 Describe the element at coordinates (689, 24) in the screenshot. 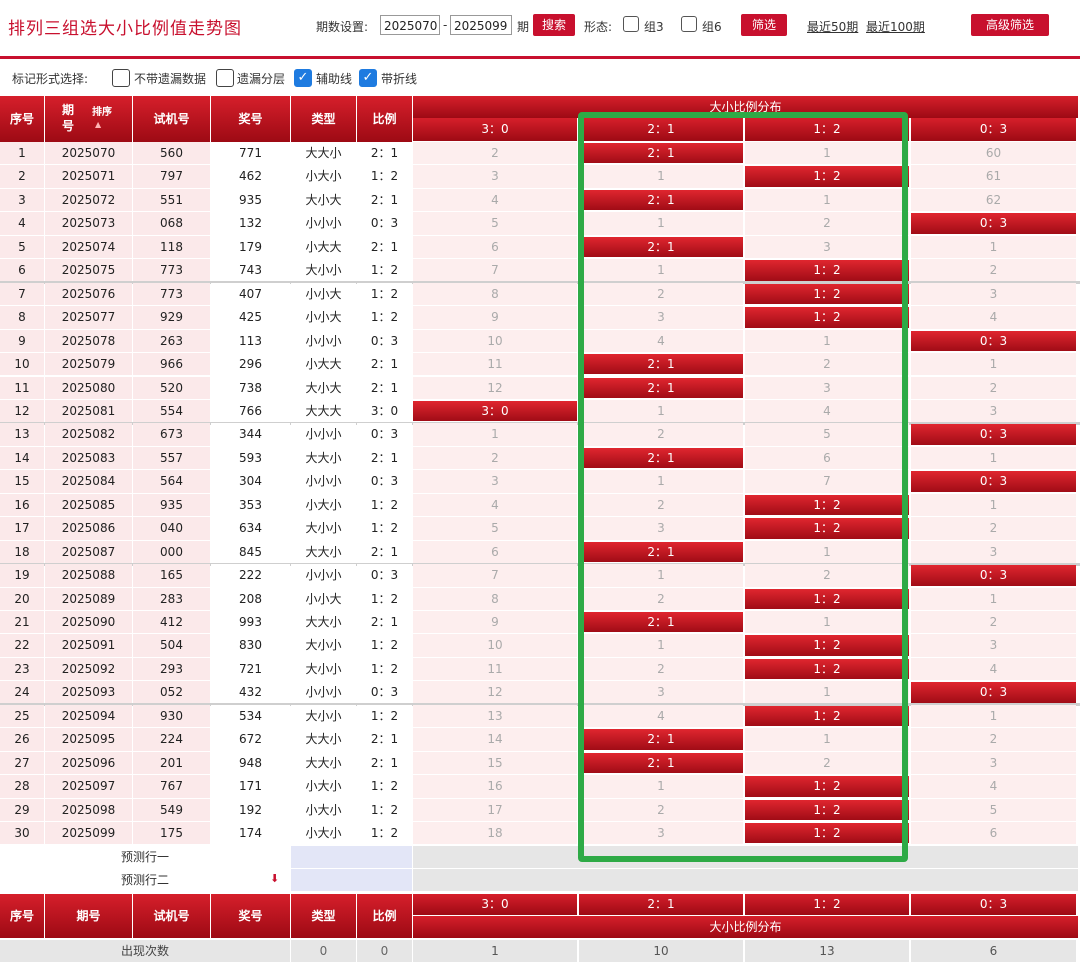

I see `group6-checkbox` at that location.